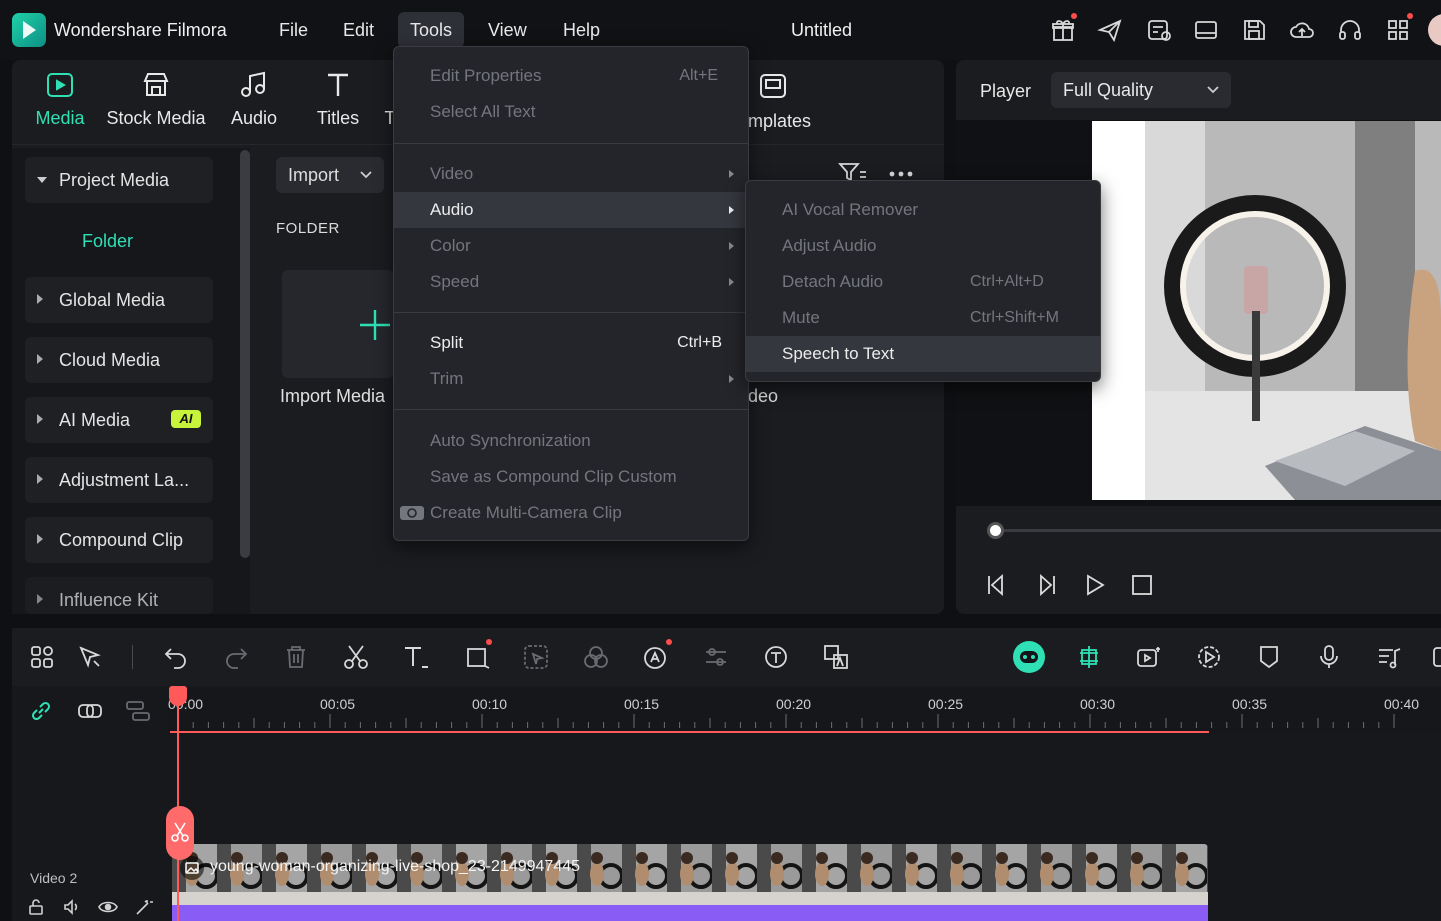 The width and height of the screenshot is (1441, 921). I want to click on menu-item-select-all-text: Select All Text, so click(571, 112).